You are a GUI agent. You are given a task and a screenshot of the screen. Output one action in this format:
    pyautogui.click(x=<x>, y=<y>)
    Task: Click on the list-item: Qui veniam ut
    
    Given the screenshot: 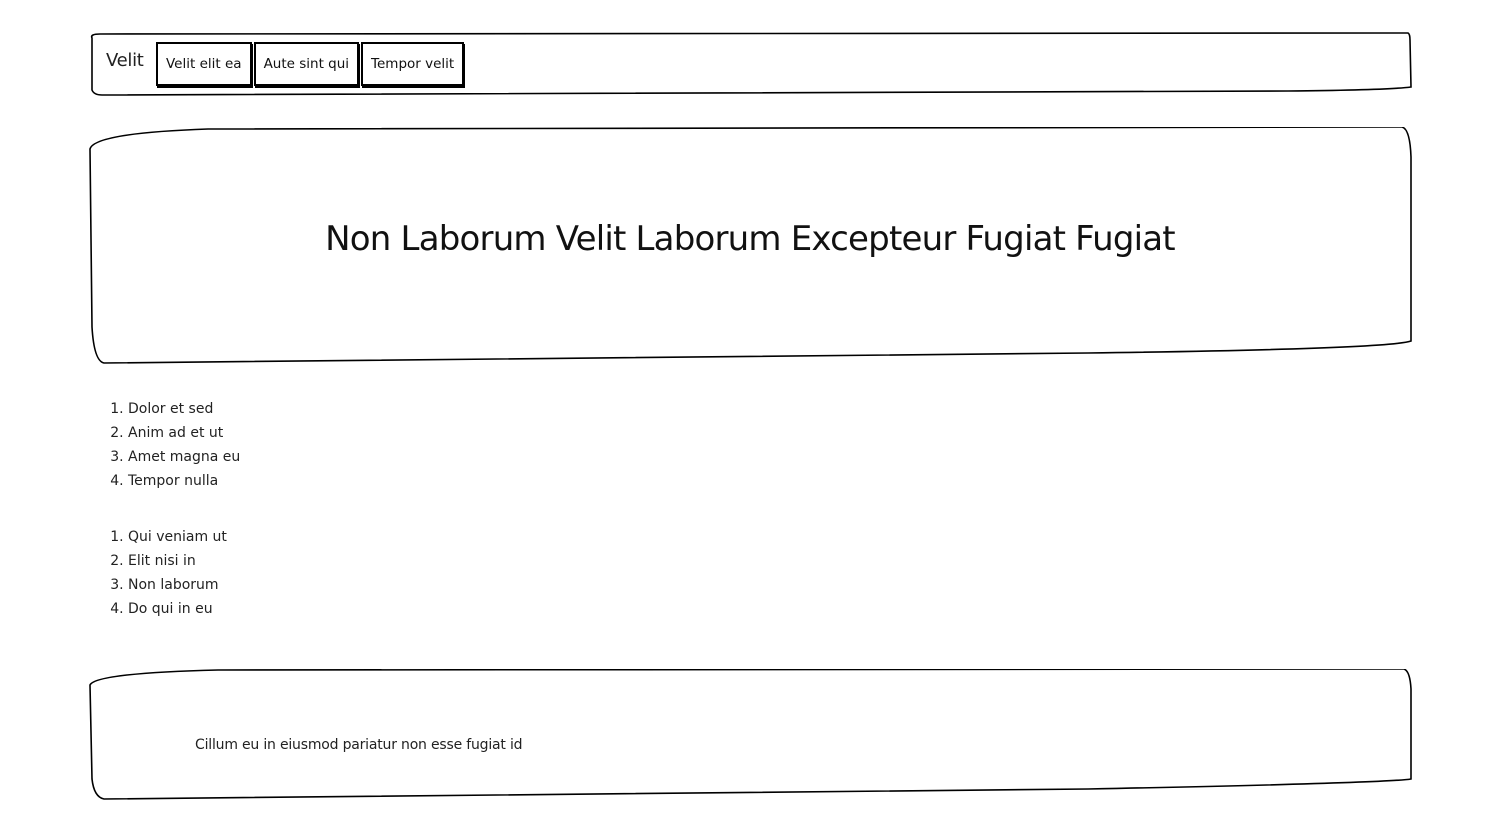 What is the action you would take?
    pyautogui.click(x=177, y=537)
    